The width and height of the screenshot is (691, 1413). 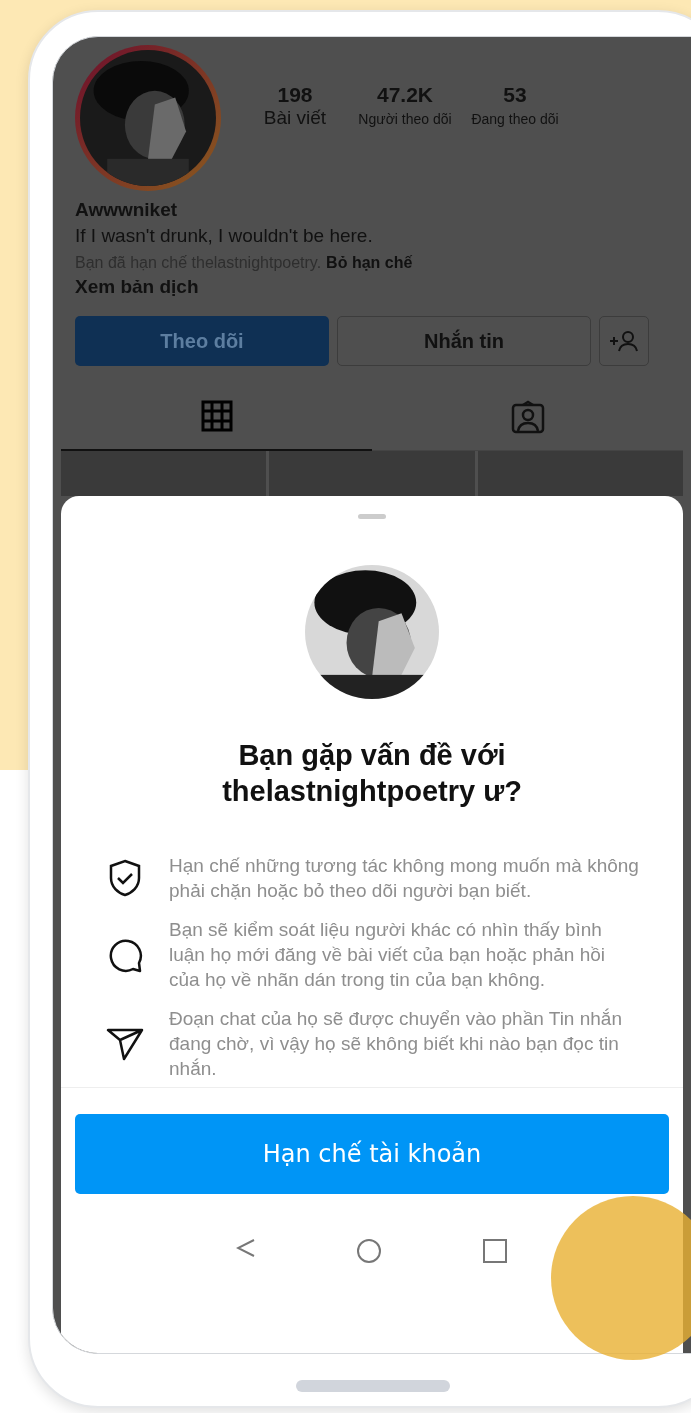 What do you see at coordinates (405, 119) in the screenshot?
I see `stat-label: Người theo dõi` at bounding box center [405, 119].